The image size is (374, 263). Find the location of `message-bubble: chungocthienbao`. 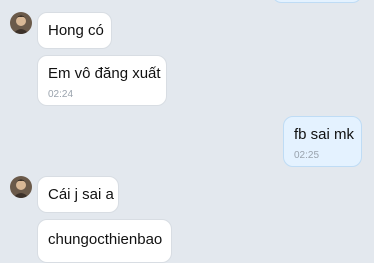

message-bubble: chungocthienbao is located at coordinates (104, 241).